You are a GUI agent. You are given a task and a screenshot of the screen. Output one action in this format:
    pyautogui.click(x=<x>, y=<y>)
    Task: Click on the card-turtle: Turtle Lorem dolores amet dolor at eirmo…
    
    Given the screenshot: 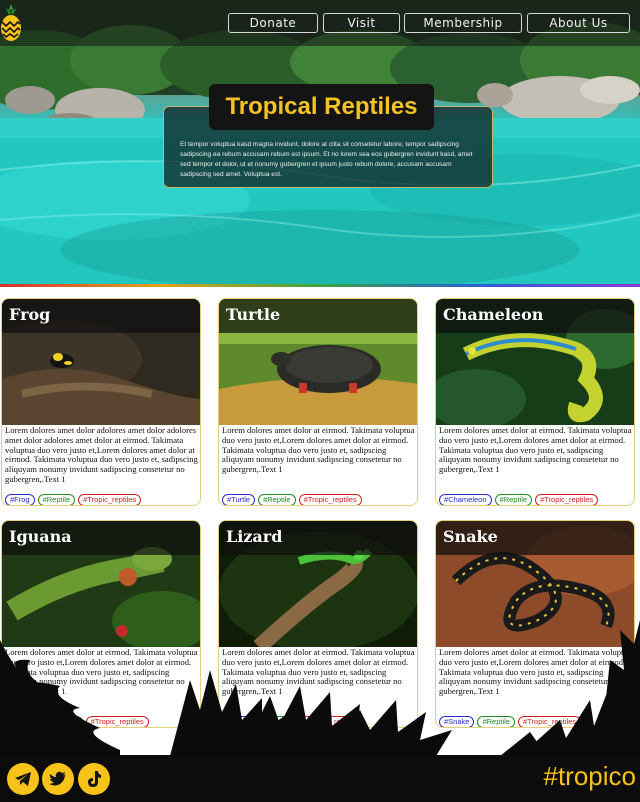 What is the action you would take?
    pyautogui.click(x=318, y=402)
    